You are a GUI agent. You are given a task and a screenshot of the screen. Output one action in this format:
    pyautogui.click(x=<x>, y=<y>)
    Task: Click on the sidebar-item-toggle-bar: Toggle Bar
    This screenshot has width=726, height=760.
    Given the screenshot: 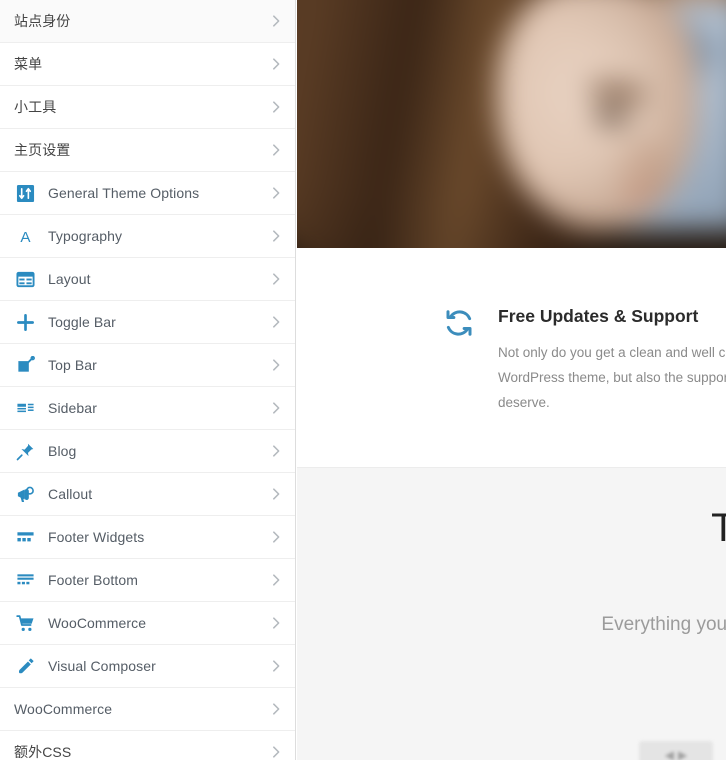 What is the action you would take?
    pyautogui.click(x=147, y=322)
    